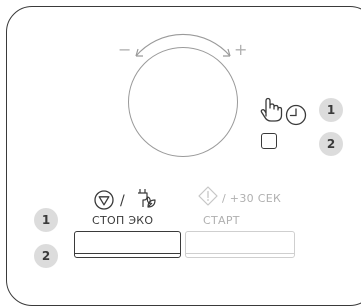 The height and width of the screenshot is (306, 361). What do you see at coordinates (46, 220) in the screenshot?
I see `badge-left-1: 1` at bounding box center [46, 220].